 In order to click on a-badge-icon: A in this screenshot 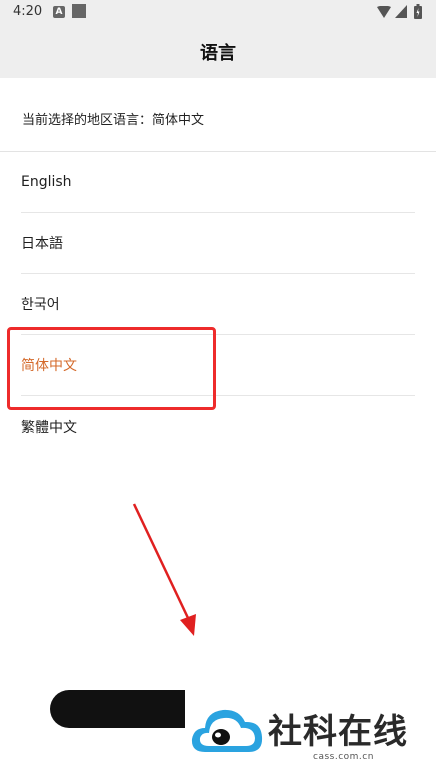, I will do `click(59, 12)`.